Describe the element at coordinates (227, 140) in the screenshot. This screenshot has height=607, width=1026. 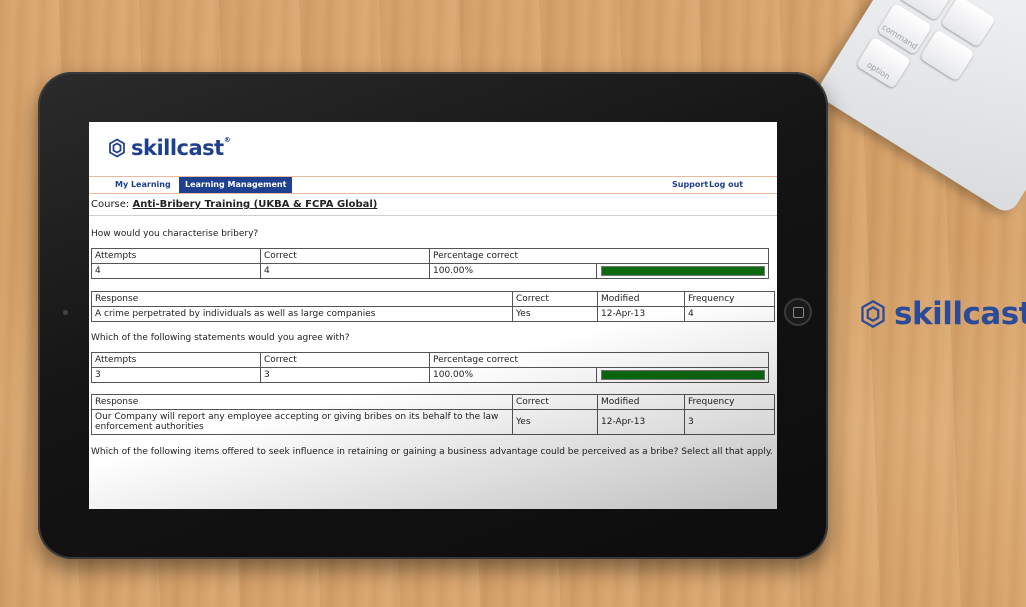
I see `brand-reg: ®` at that location.